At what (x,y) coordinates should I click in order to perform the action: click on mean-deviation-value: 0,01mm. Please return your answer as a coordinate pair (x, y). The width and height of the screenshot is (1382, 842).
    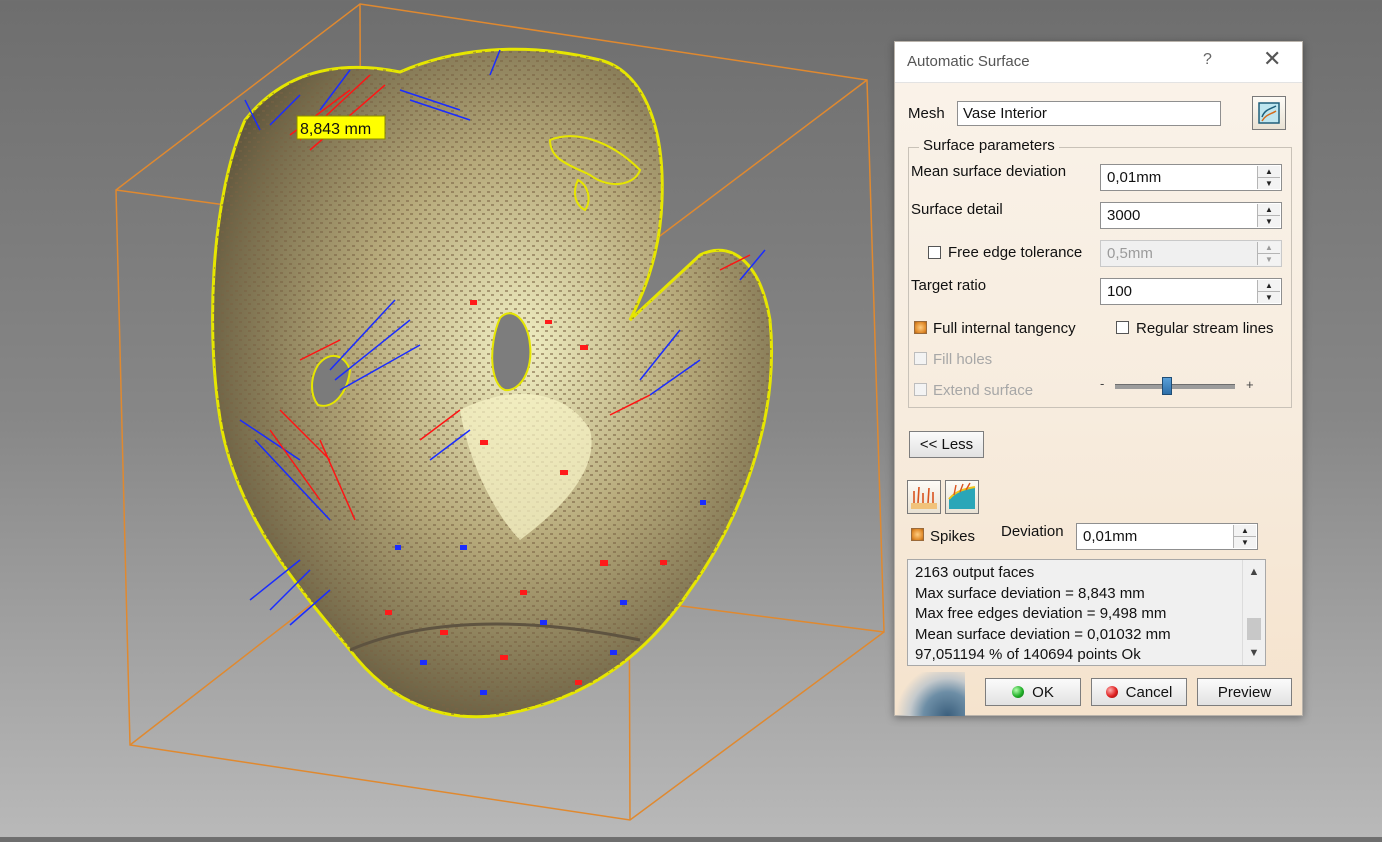
    Looking at the image, I should click on (1134, 177).